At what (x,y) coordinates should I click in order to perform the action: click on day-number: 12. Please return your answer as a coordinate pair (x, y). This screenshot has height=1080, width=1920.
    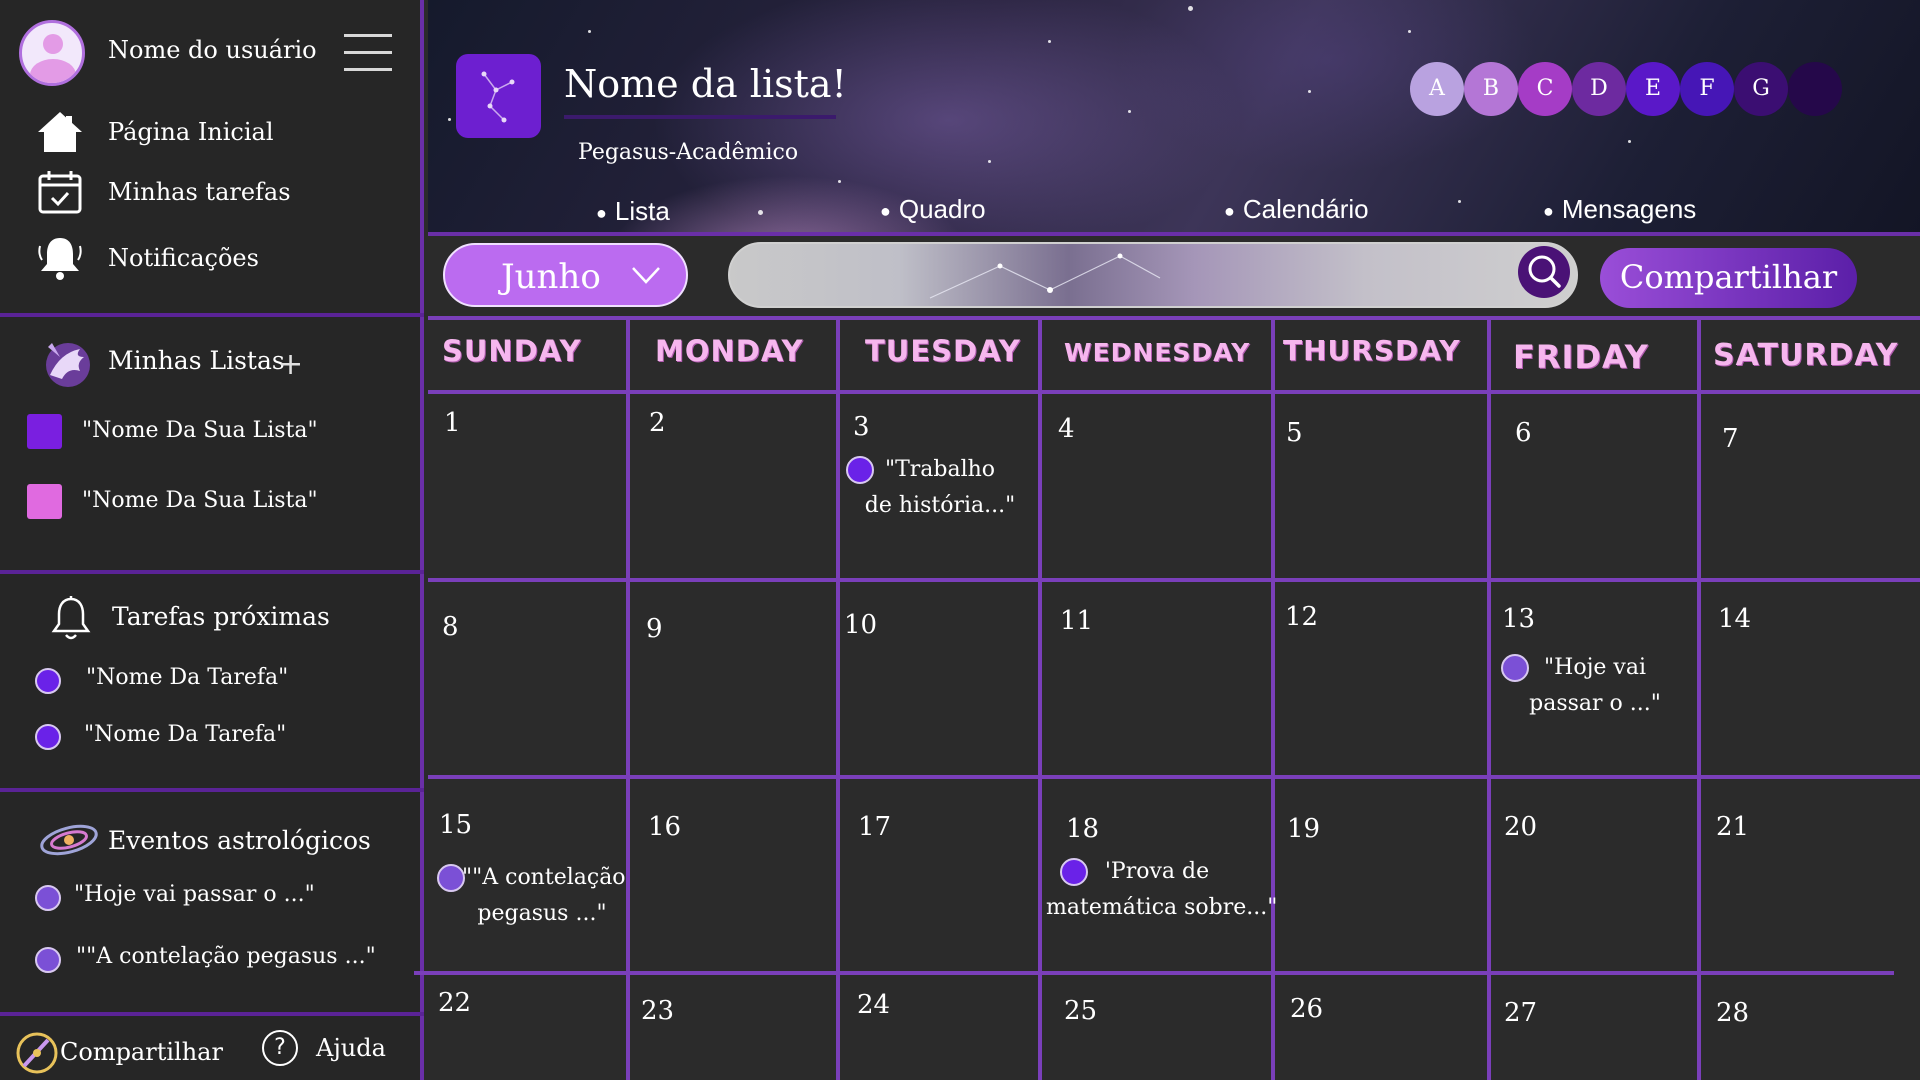
    Looking at the image, I should click on (1301, 617).